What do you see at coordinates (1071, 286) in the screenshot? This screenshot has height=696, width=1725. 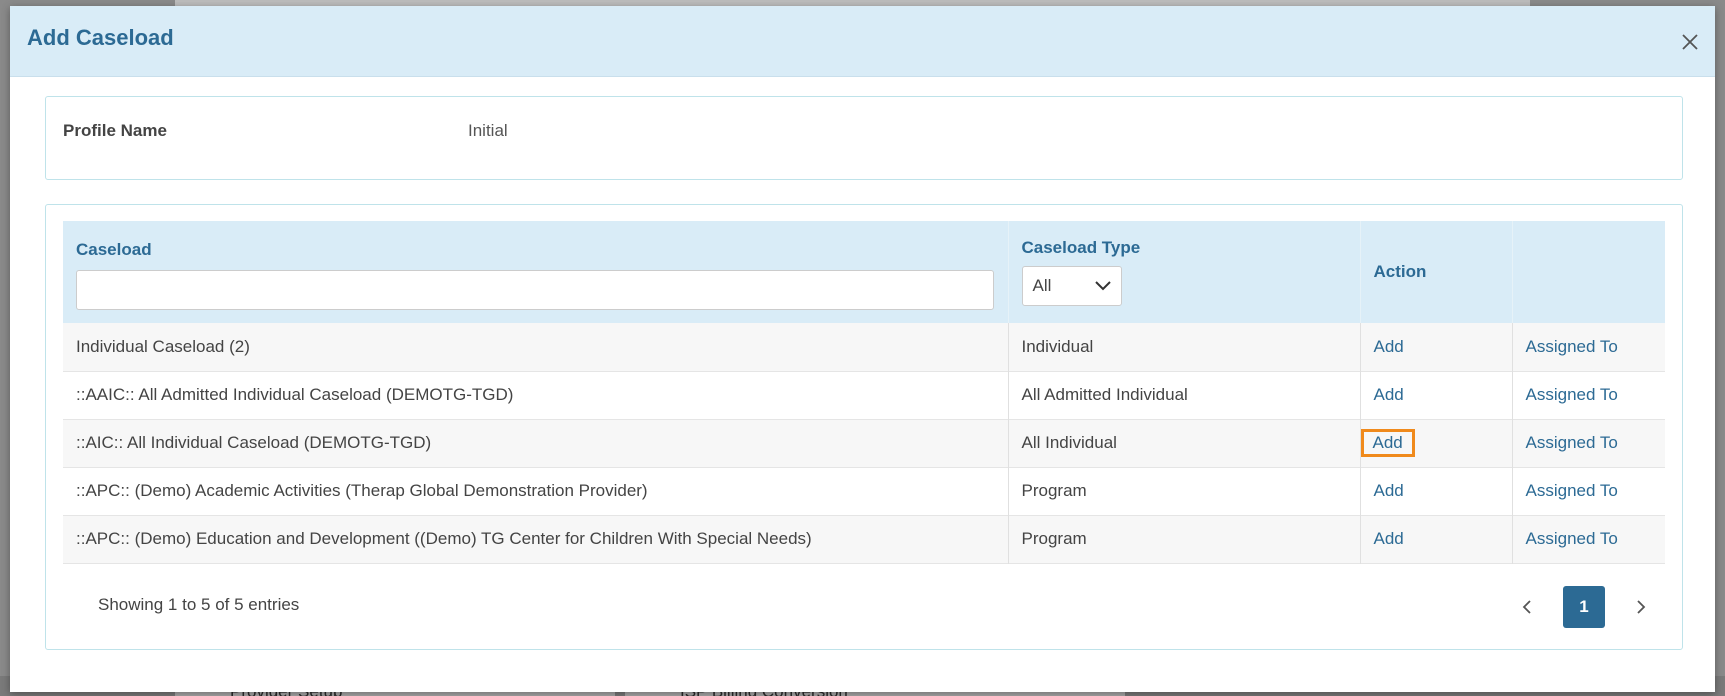 I see `caseload-type-select: All` at bounding box center [1071, 286].